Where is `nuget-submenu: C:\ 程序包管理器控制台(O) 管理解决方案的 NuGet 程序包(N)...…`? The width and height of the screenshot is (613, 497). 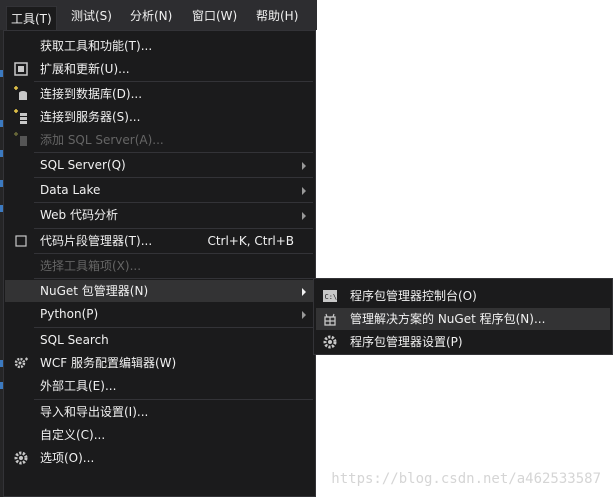 nuget-submenu: C:\ 程序包管理器控制台(O) 管理解决方案的 NuGet 程序包(N)...… is located at coordinates (463, 316).